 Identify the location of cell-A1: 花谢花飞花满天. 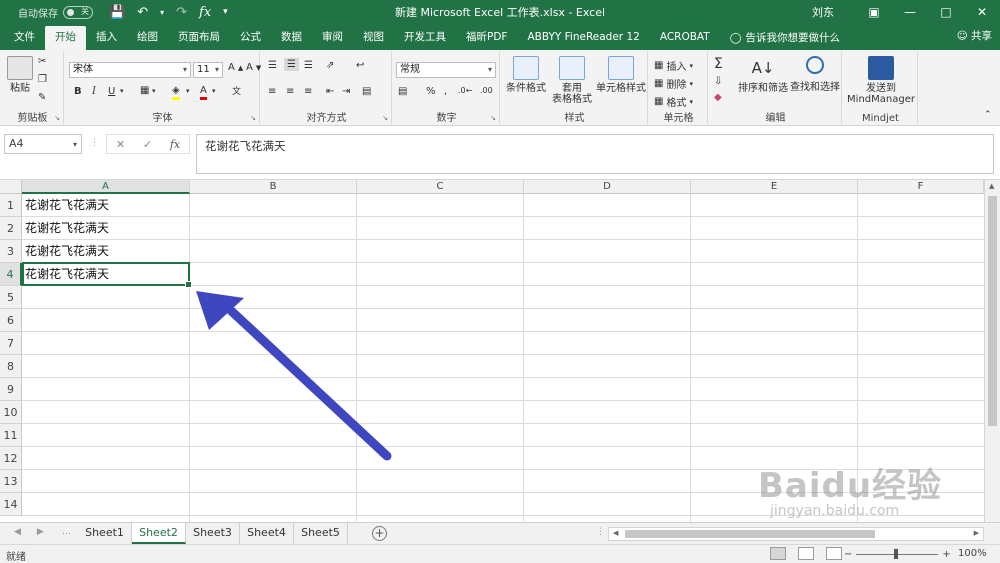
(66, 205).